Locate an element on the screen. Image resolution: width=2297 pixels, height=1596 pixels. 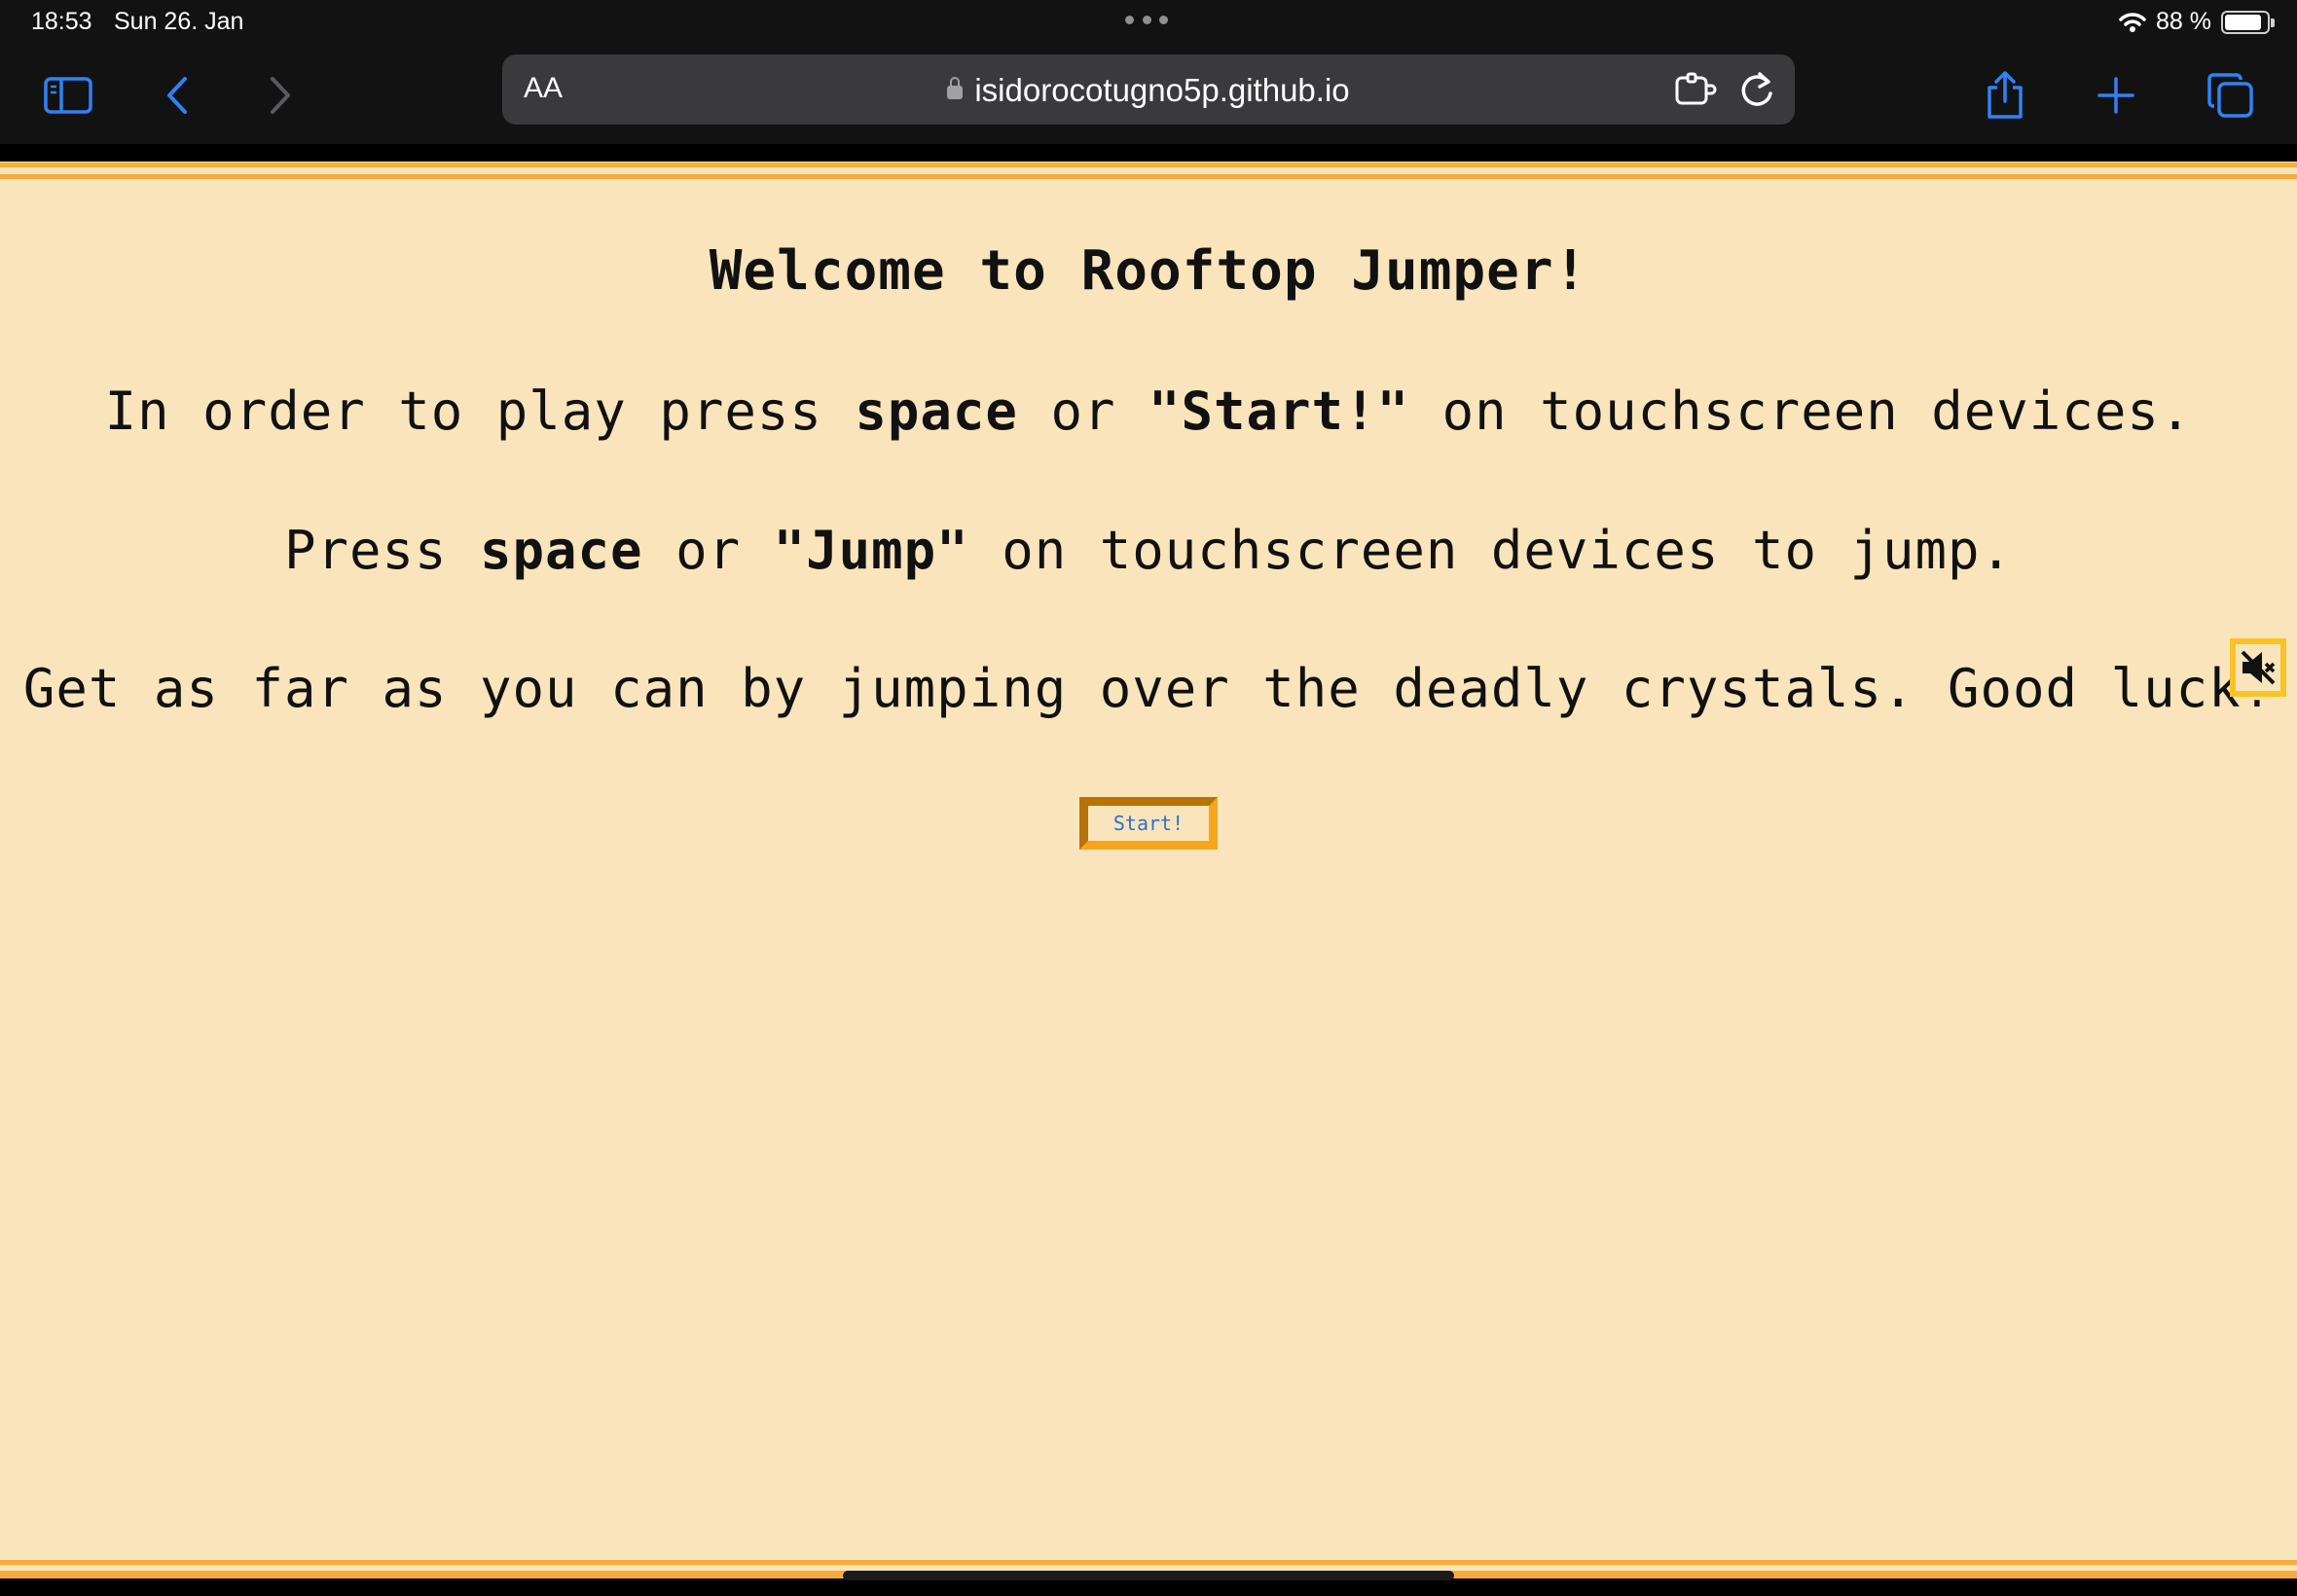
battery-percentage: 88 % is located at coordinates (2183, 21).